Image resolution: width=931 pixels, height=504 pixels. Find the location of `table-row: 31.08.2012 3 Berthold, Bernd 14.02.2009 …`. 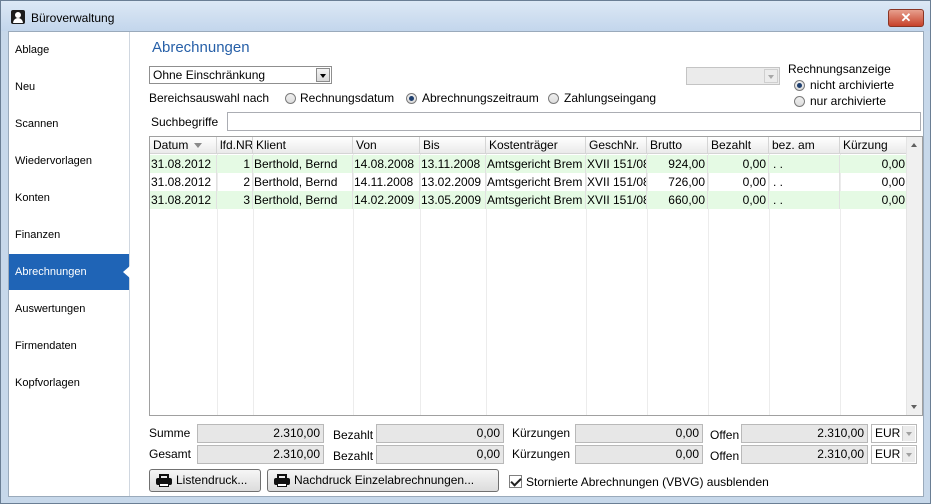

table-row: 31.08.2012 3 Berthold, Bernd 14.02.2009 … is located at coordinates (529, 200).